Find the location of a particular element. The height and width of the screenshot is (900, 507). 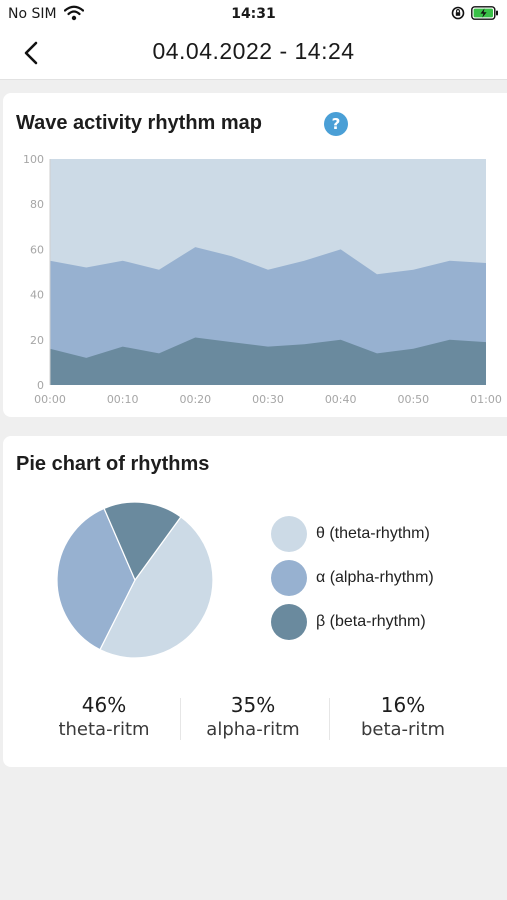

stat-beta: 16% beta-ritm is located at coordinates (403, 716).